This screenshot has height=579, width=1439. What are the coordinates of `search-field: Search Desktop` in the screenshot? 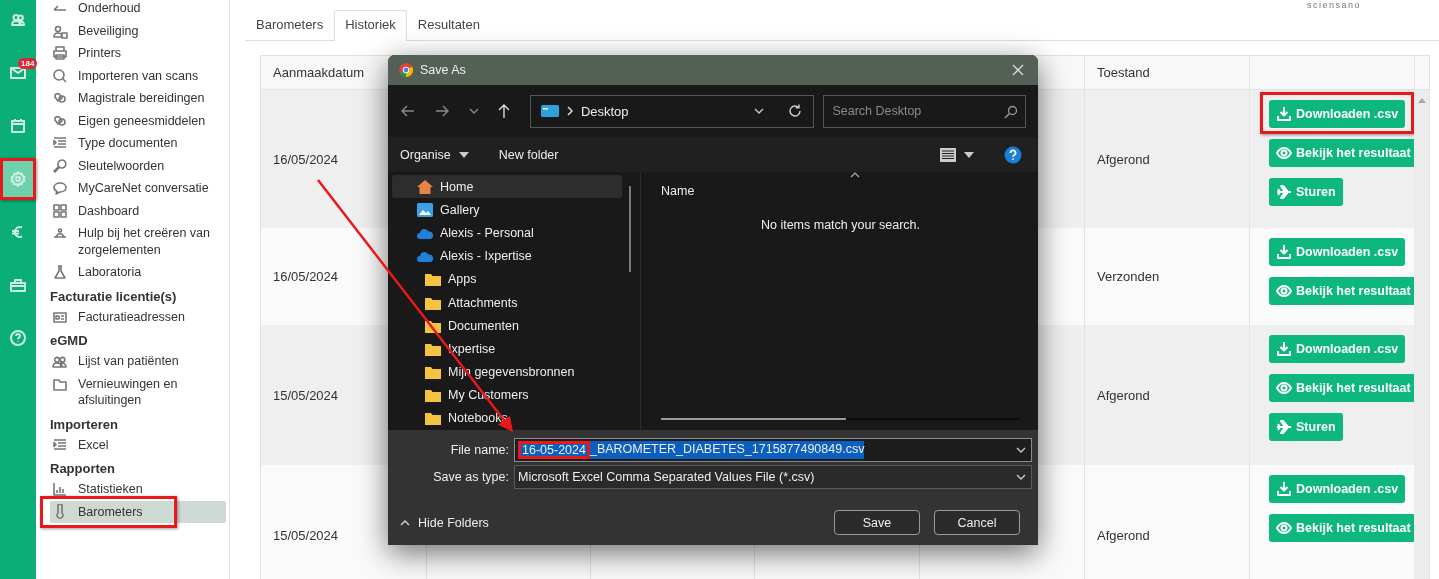 It's located at (924, 111).